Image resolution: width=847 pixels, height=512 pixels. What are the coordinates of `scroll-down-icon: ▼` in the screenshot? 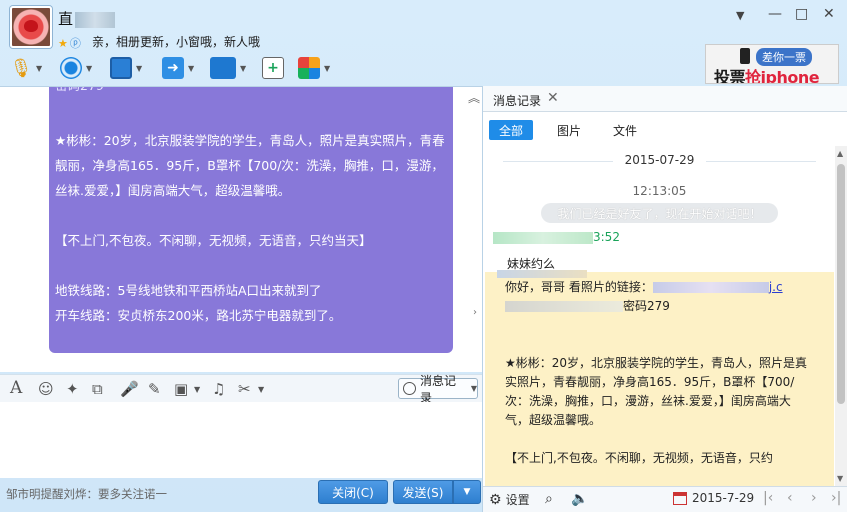 It's located at (840, 478).